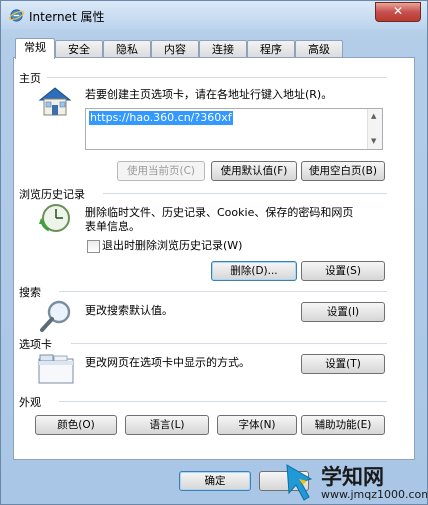 The height and width of the screenshot is (505, 428). I want to click on delete-on-exit-label: 退出时删除浏览历史记录(W), so click(172, 246).